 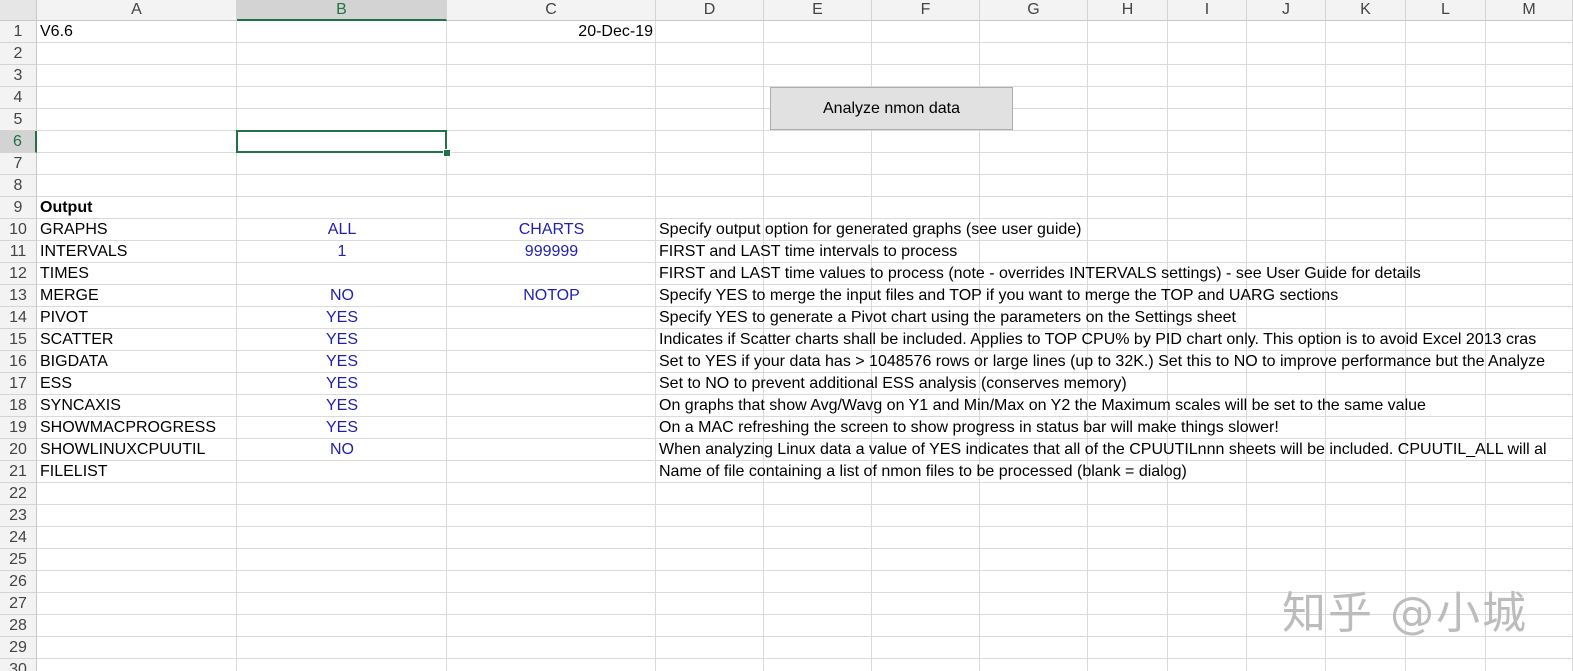 What do you see at coordinates (818, 10) in the screenshot?
I see `column-header-e: E` at bounding box center [818, 10].